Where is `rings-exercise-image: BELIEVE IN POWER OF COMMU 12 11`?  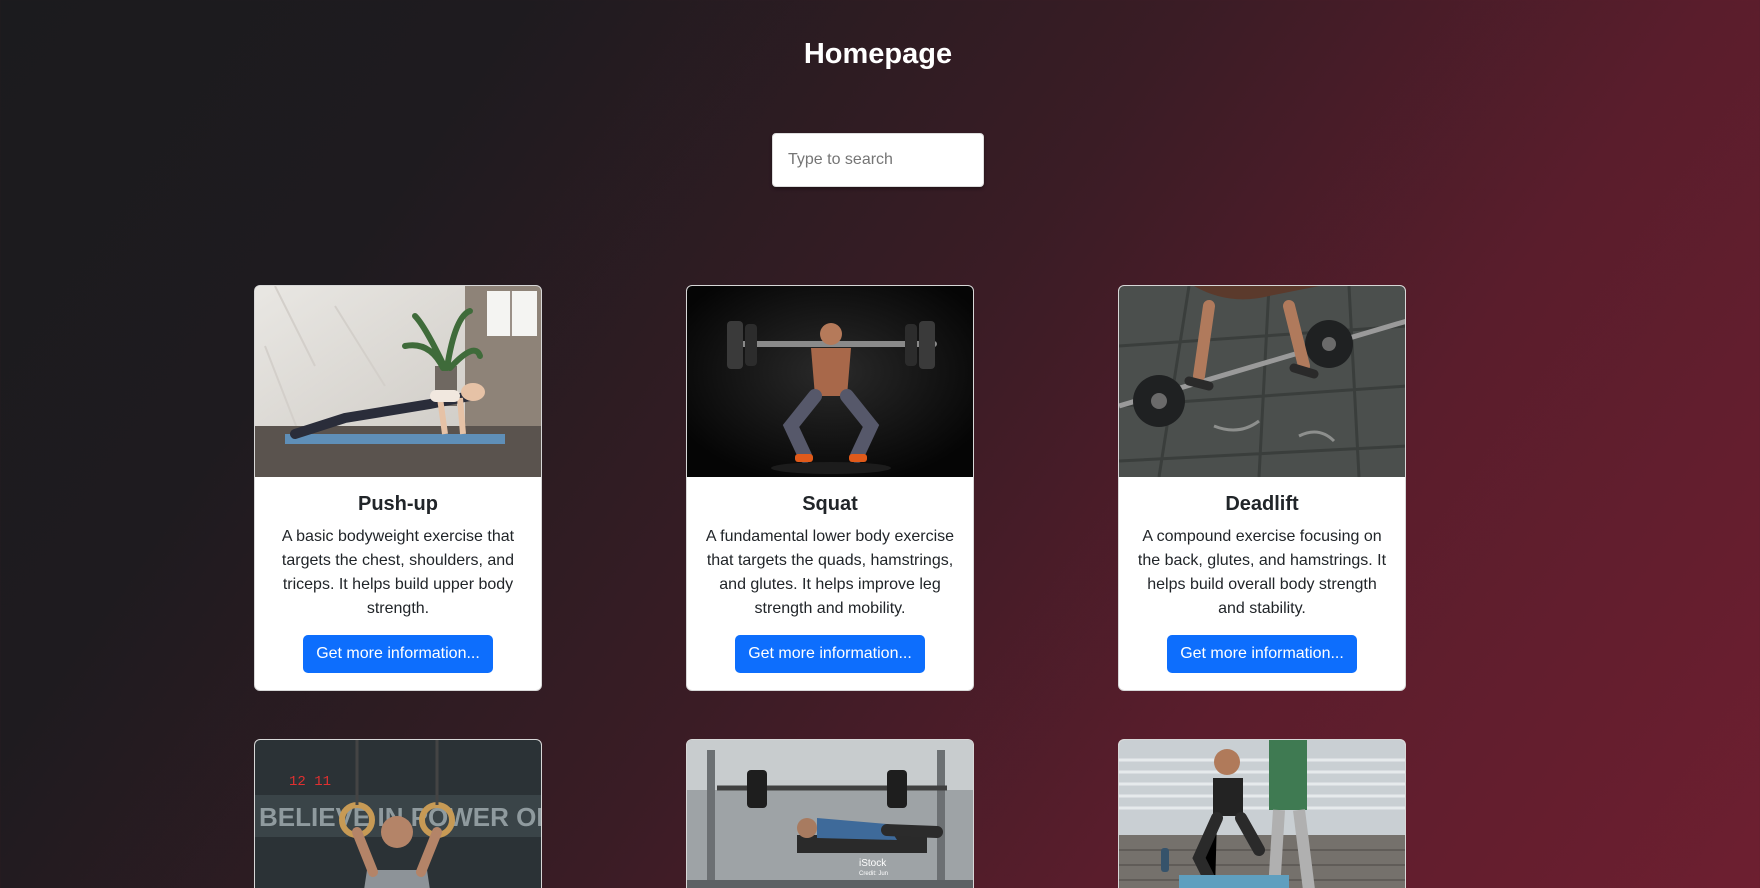 rings-exercise-image: BELIEVE IN POWER OF COMMU 12 11 is located at coordinates (398, 814).